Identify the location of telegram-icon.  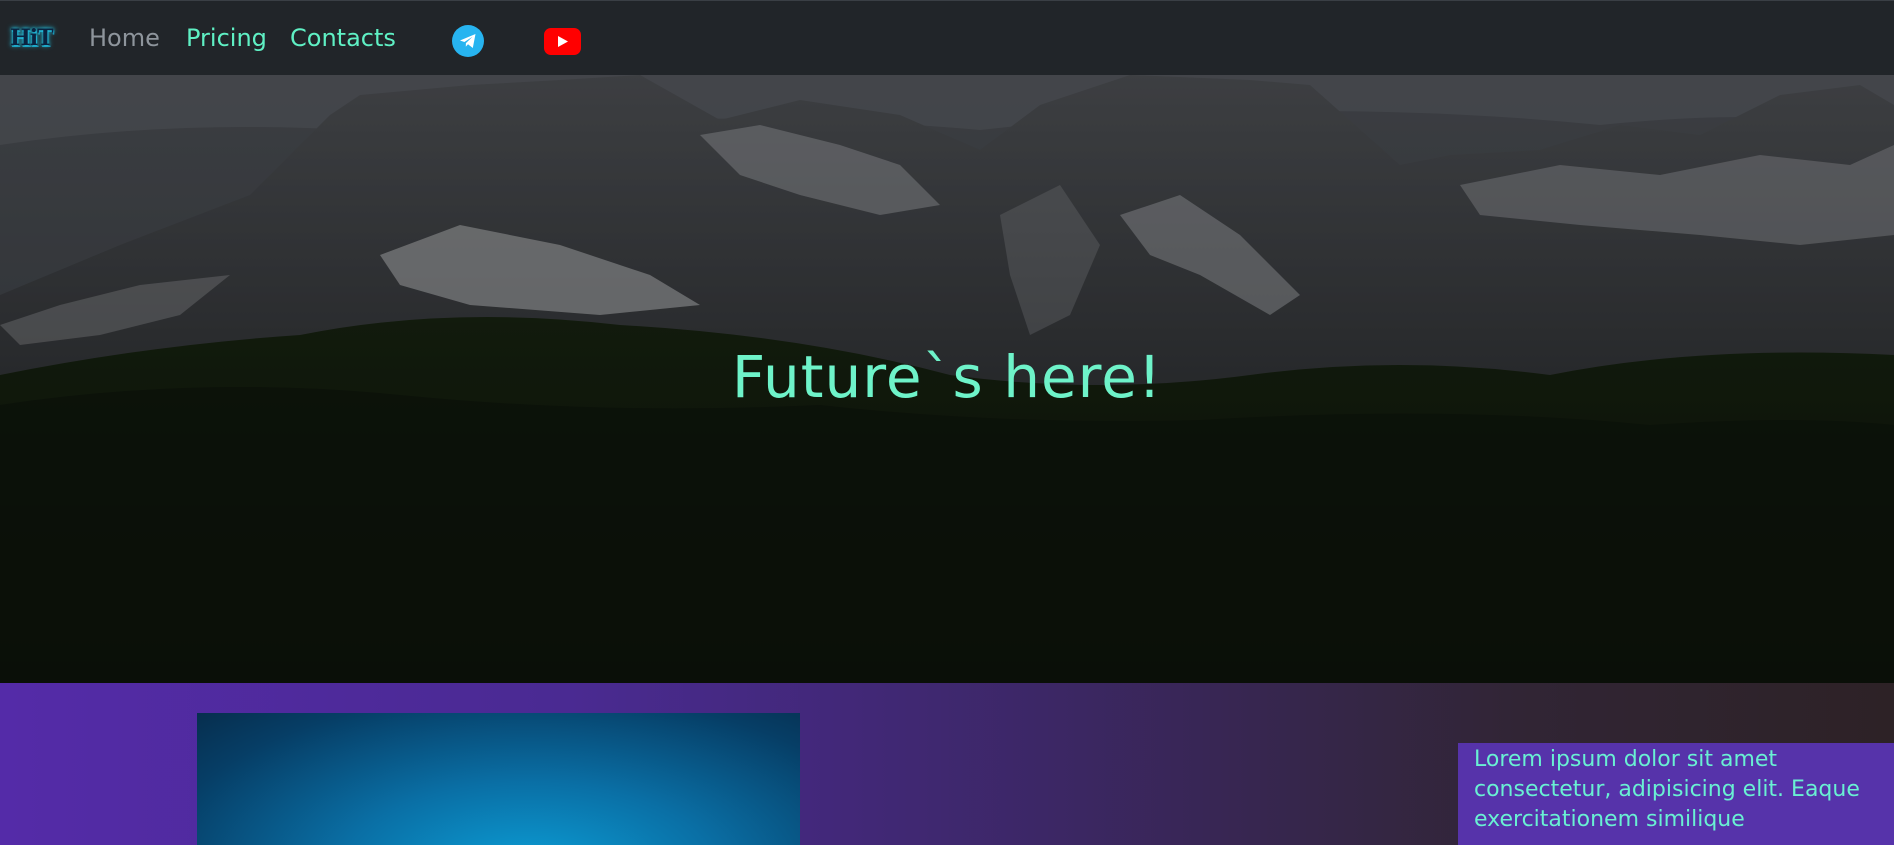
(468, 41).